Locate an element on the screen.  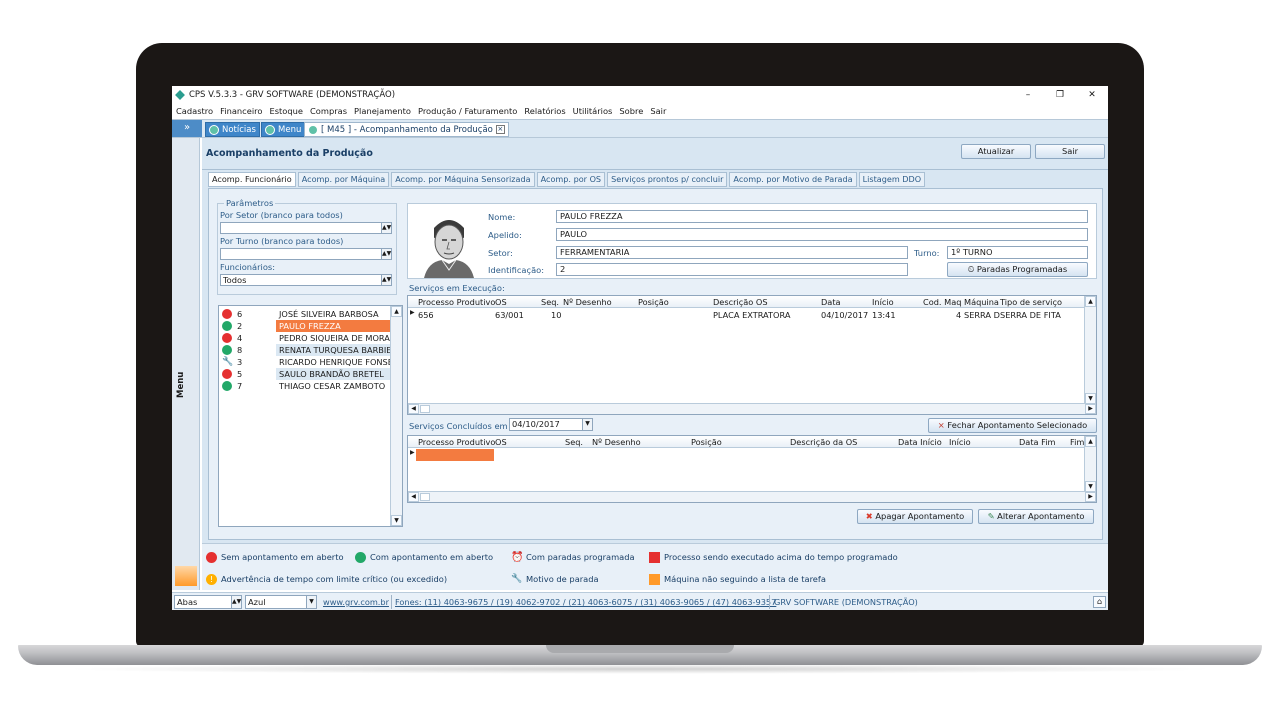
column-header: Cod. Maq is located at coordinates (942, 302).